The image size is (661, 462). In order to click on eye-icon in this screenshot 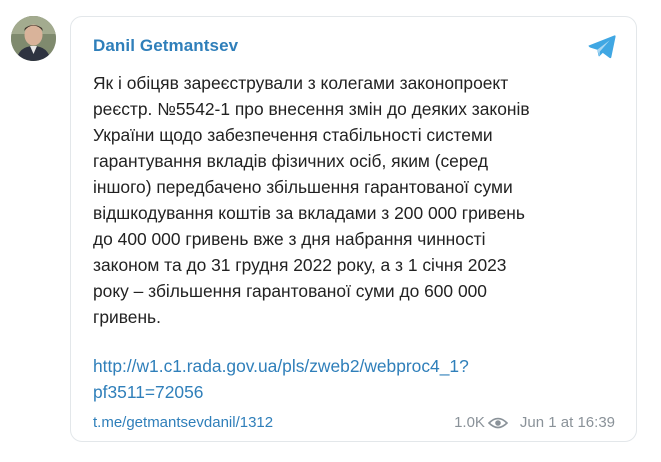, I will do `click(497, 422)`.